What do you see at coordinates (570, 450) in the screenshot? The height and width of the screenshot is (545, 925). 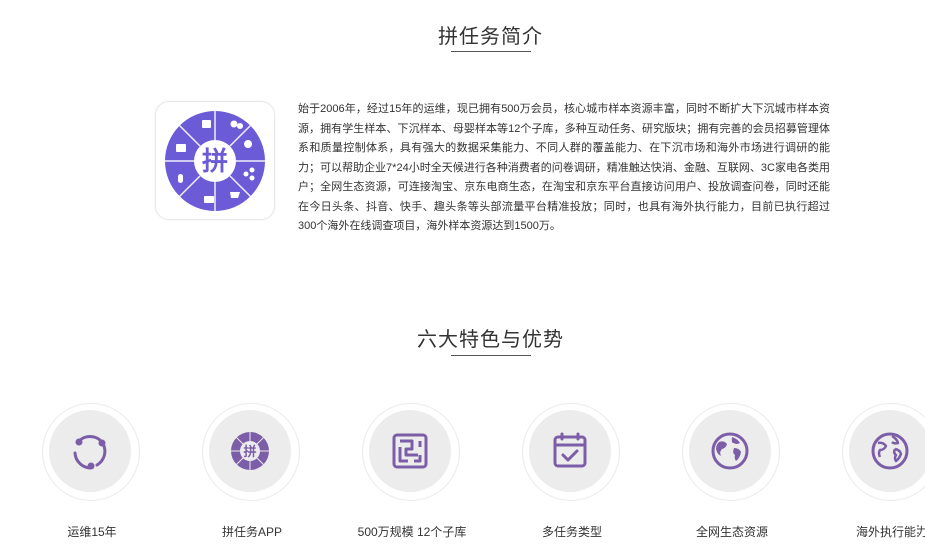 I see `calendar-check-icon` at bounding box center [570, 450].